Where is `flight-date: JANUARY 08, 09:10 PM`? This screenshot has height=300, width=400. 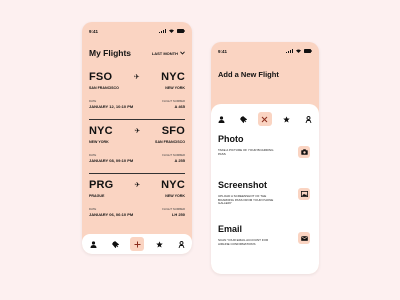 flight-date: JANUARY 08, 09:10 PM is located at coordinates (111, 160).